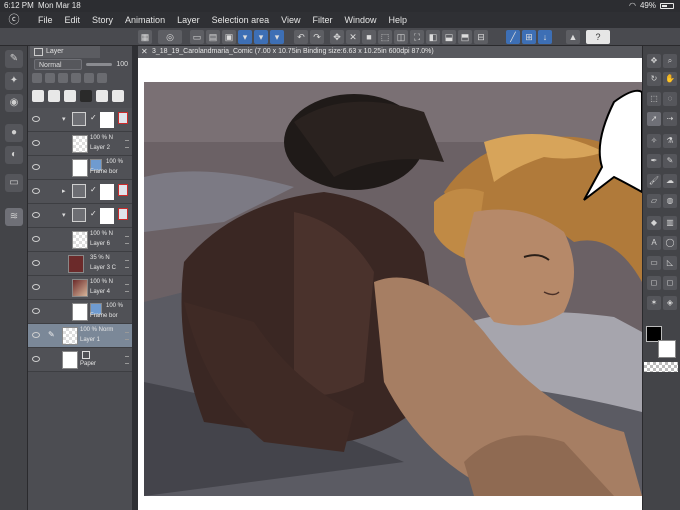 Image resolution: width=680 pixels, height=510 pixels. What do you see at coordinates (80, 288) in the screenshot?
I see `layer-row-layer-4: 100 % N Layer 4` at bounding box center [80, 288].